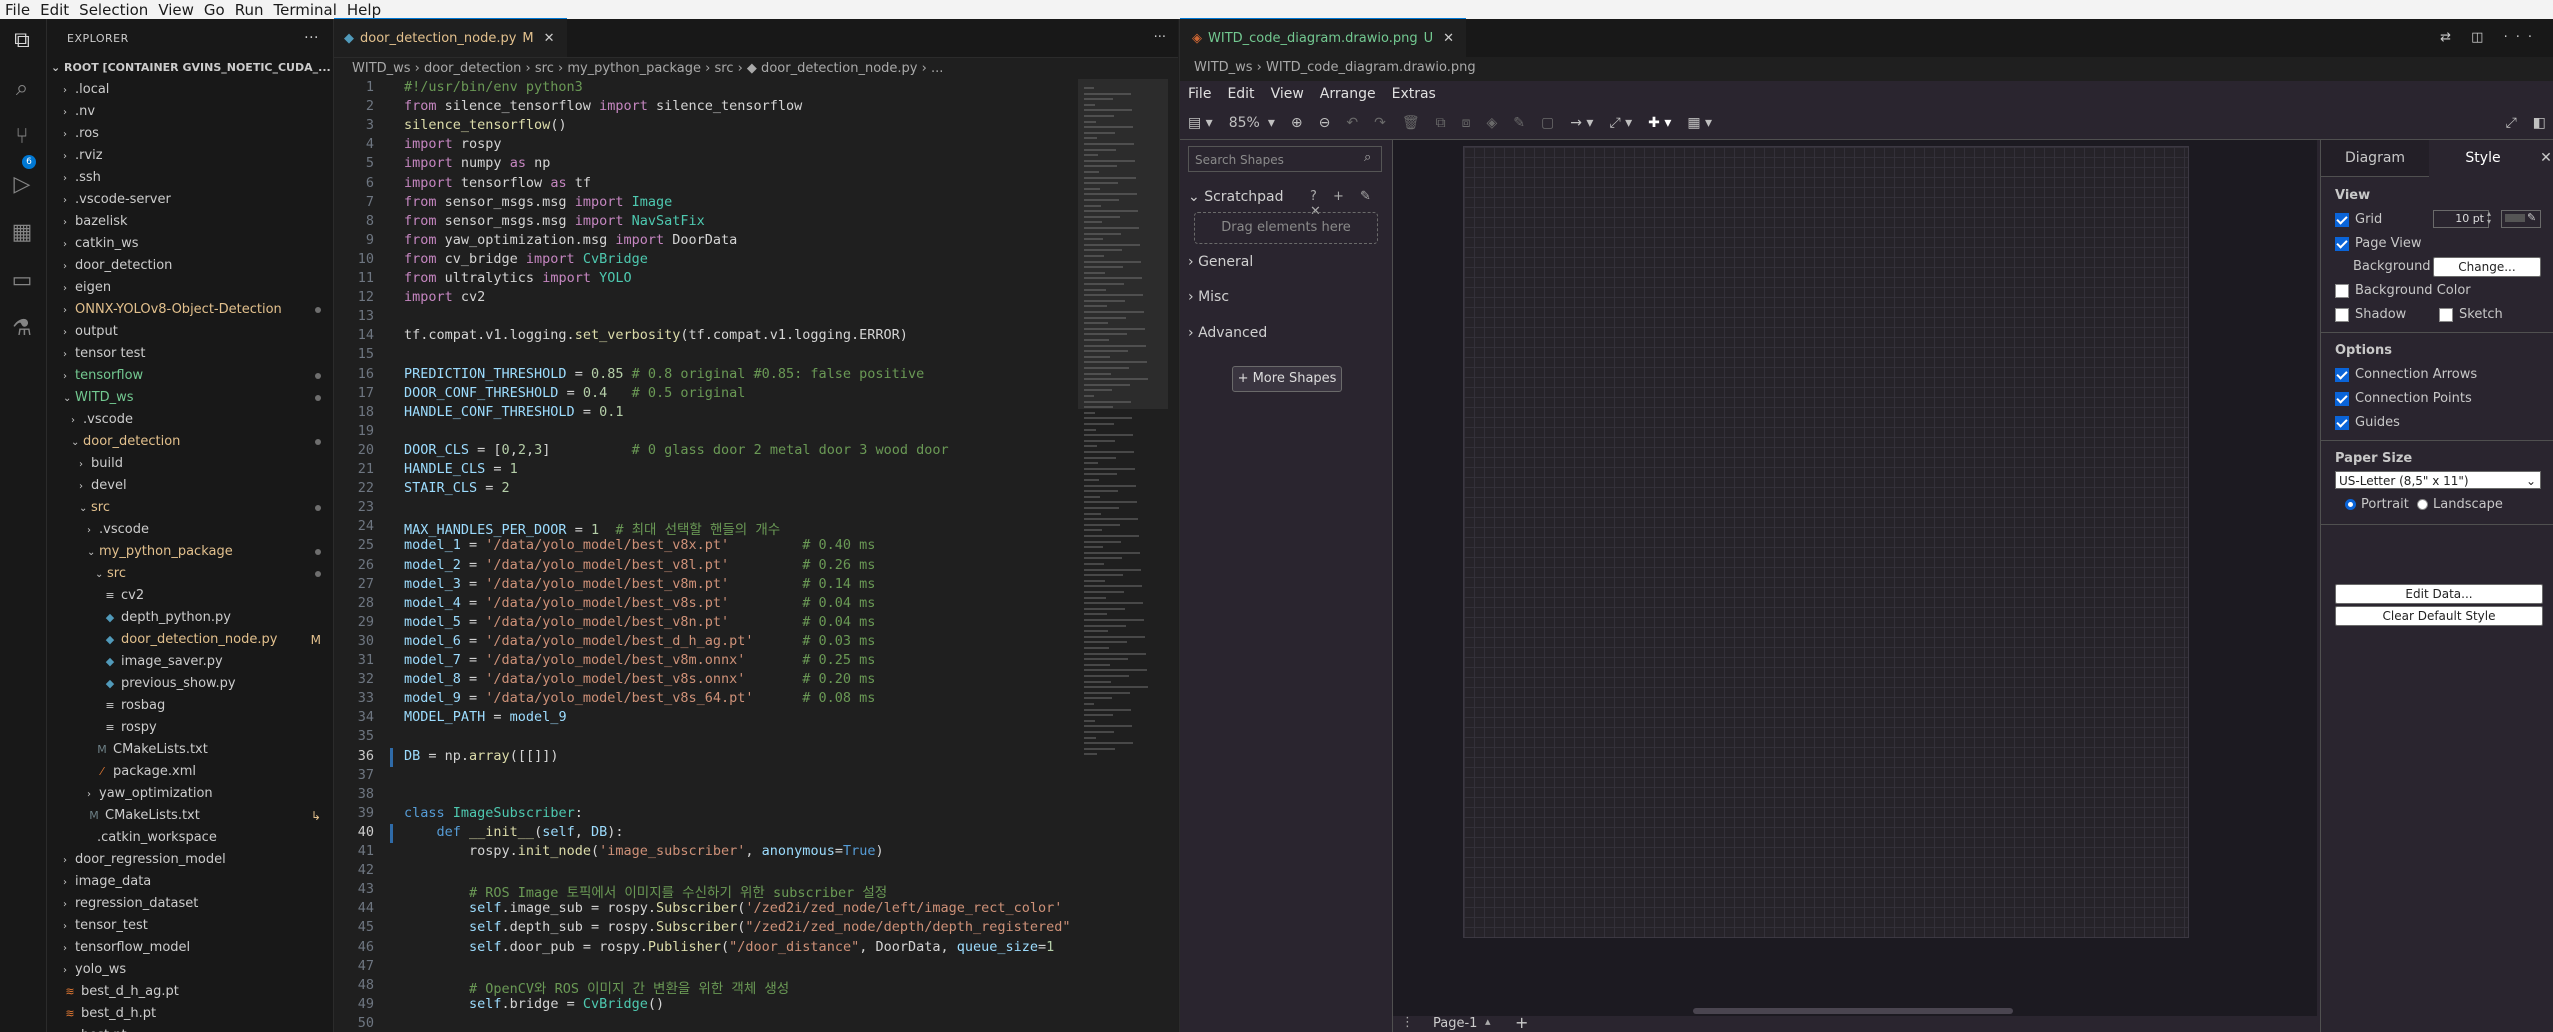 The image size is (2553, 1032). Describe the element at coordinates (190, 948) in the screenshot. I see `tree-folder-item: › tensorflow_model` at that location.